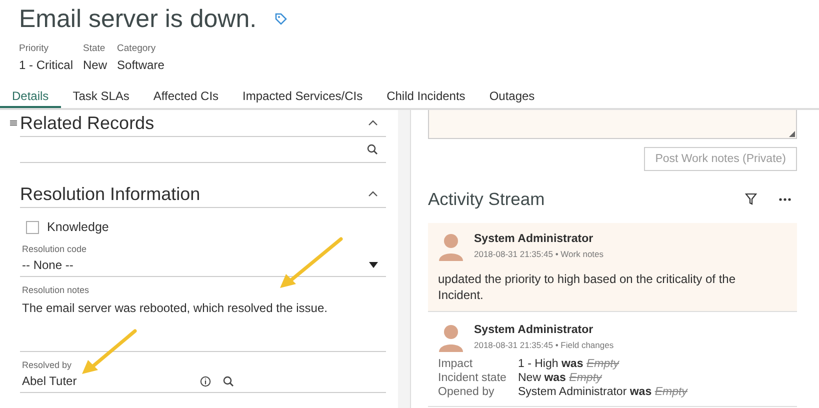 This screenshot has width=819, height=408. What do you see at coordinates (111, 194) in the screenshot?
I see `section-title: Resolution Information` at bounding box center [111, 194].